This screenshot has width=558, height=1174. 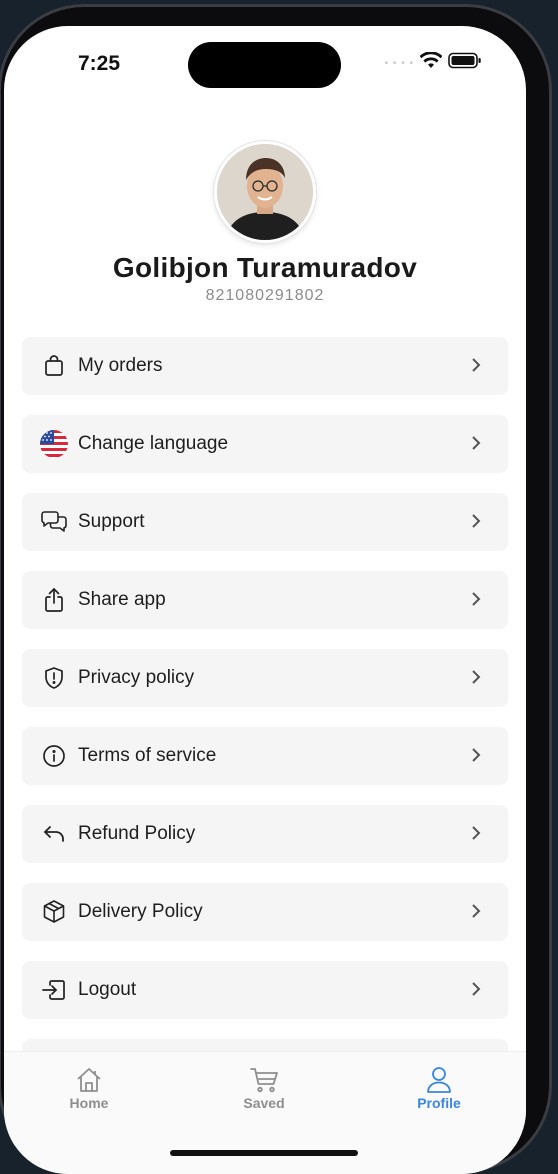 What do you see at coordinates (140, 911) in the screenshot?
I see `menu-item-label: Delivery Policy` at bounding box center [140, 911].